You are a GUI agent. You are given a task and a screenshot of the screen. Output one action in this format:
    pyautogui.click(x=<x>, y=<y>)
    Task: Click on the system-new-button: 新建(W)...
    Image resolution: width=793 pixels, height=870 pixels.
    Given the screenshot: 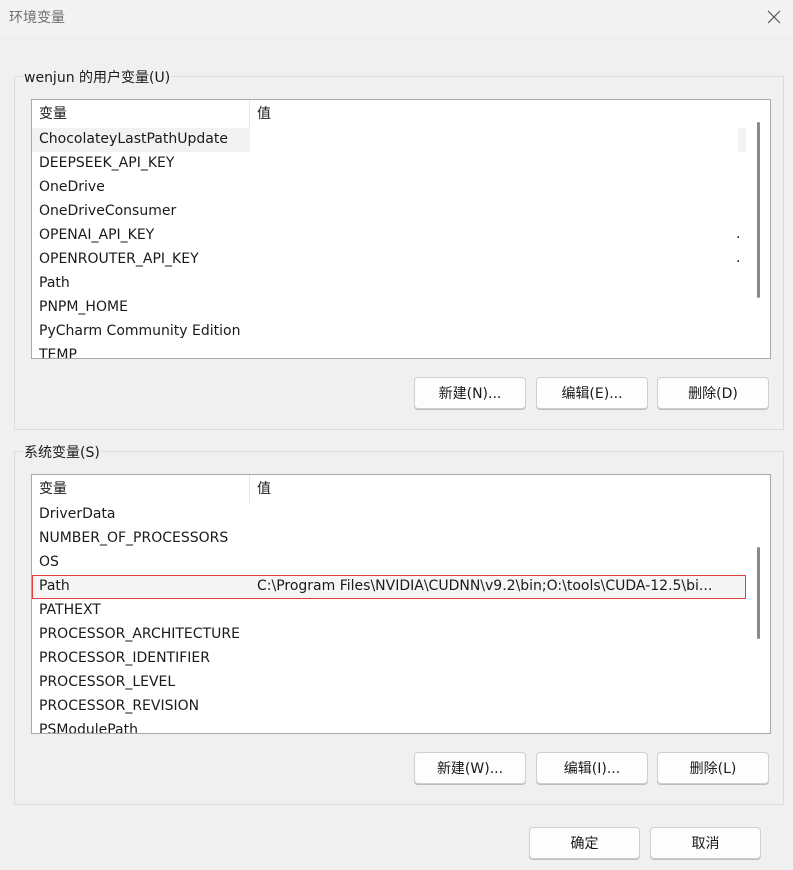 What is the action you would take?
    pyautogui.click(x=470, y=768)
    